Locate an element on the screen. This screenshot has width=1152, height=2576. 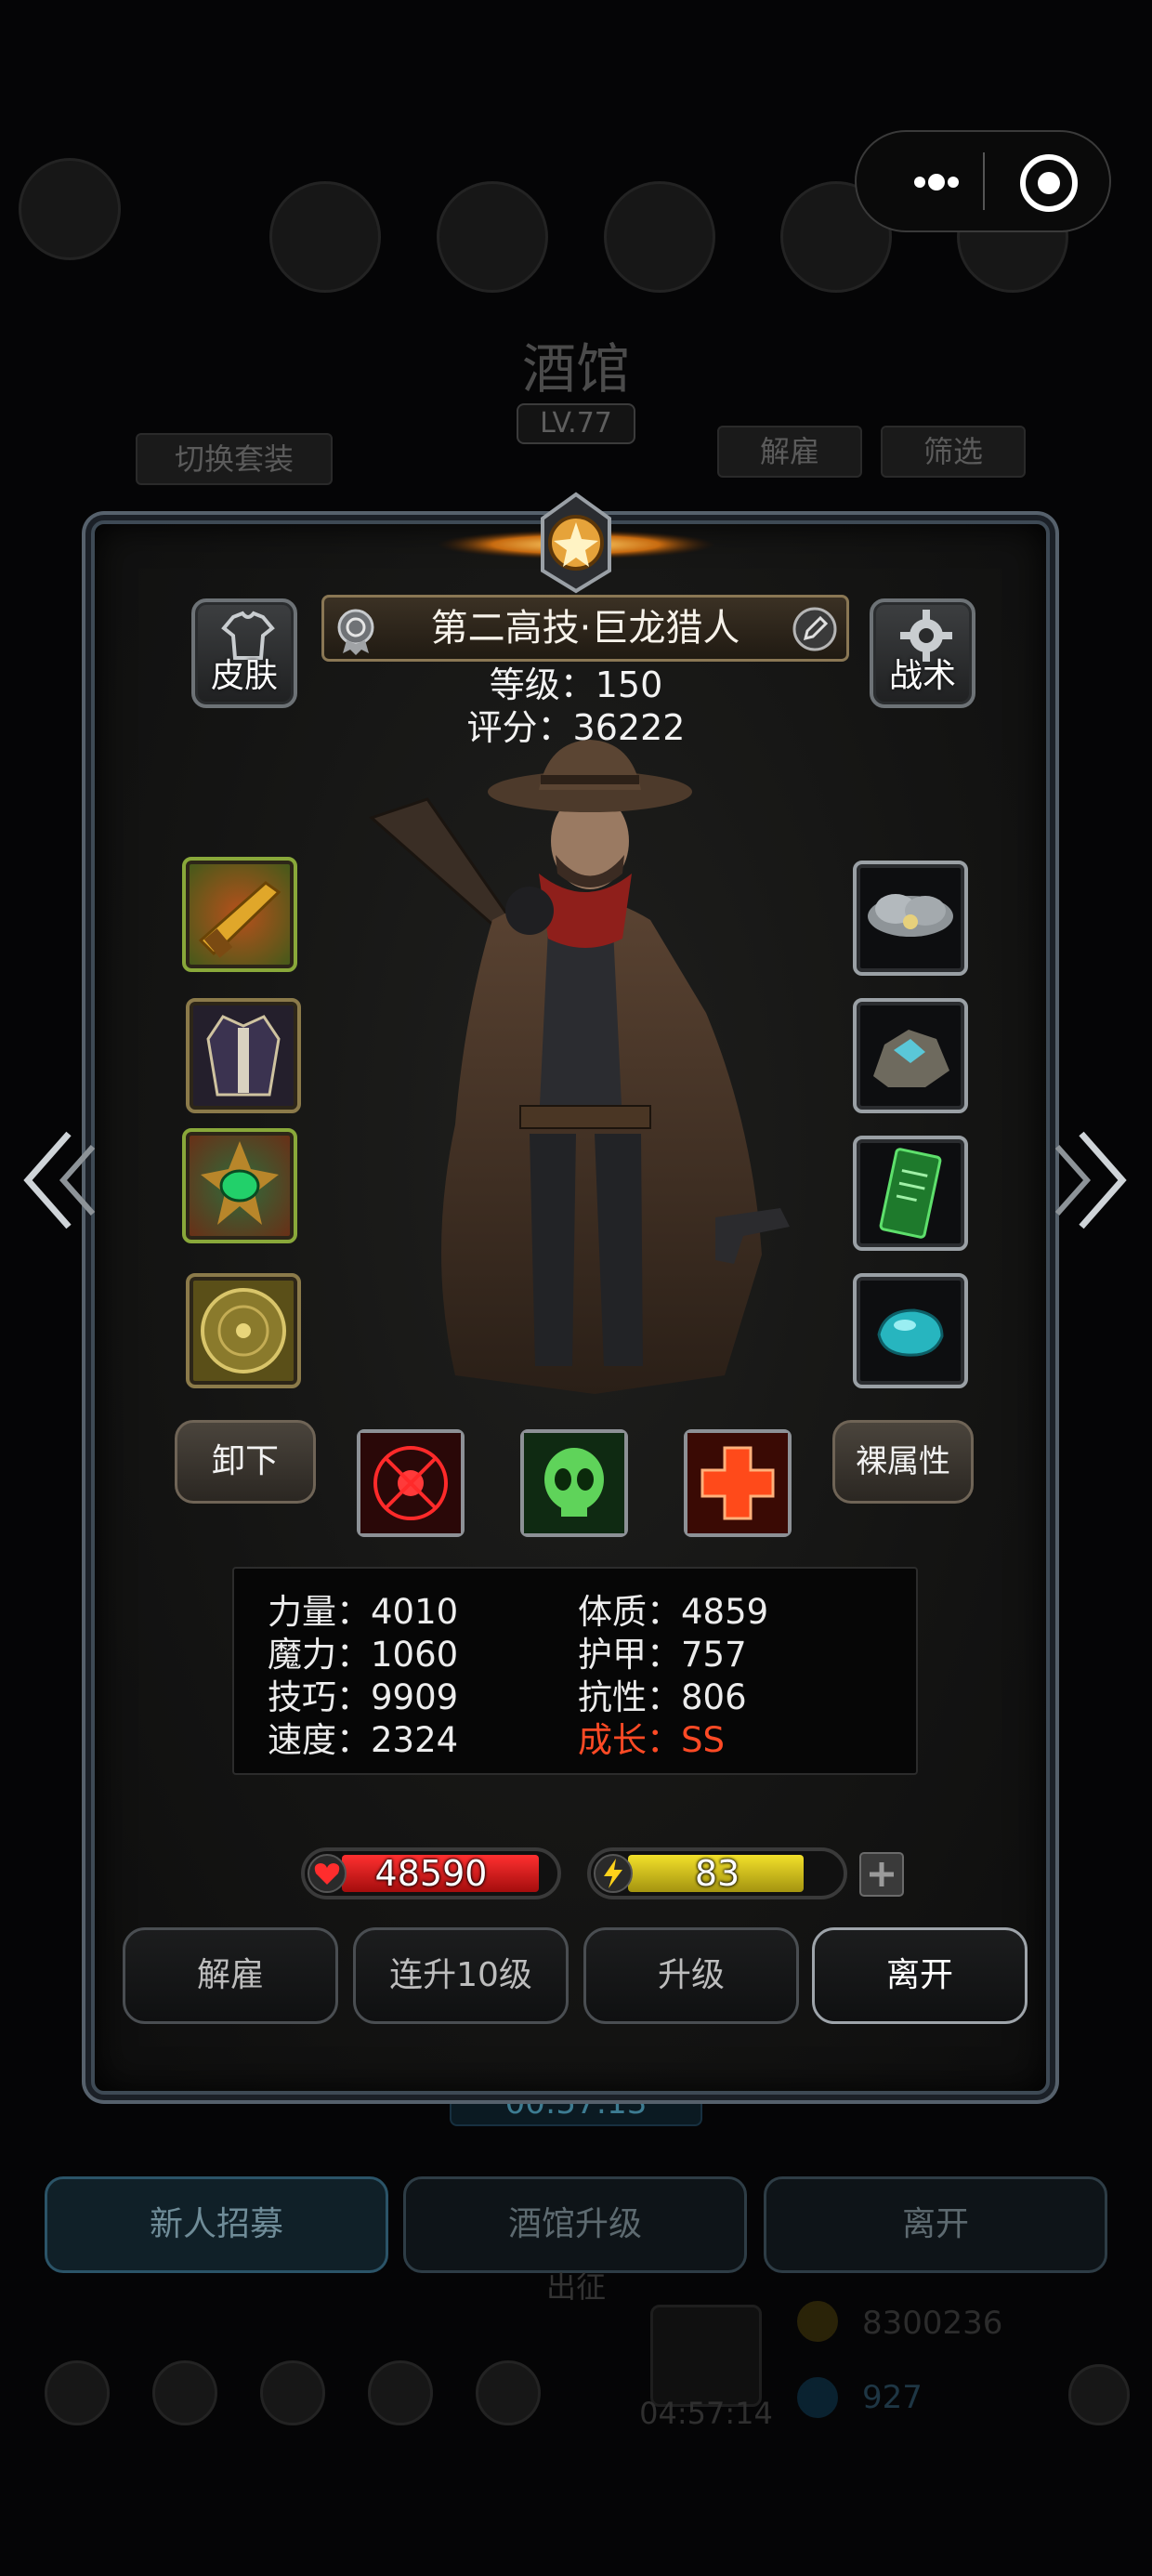
filter-tab: 筛选 is located at coordinates (953, 452).